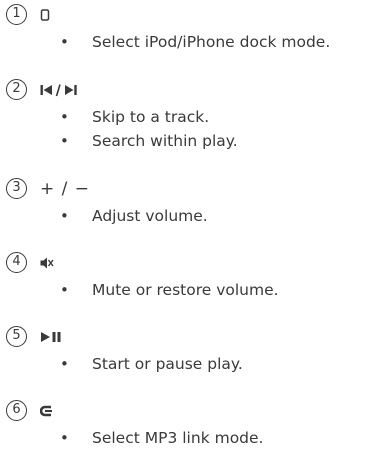  Describe the element at coordinates (51, 337) in the screenshot. I see `play-pause-icon` at that location.